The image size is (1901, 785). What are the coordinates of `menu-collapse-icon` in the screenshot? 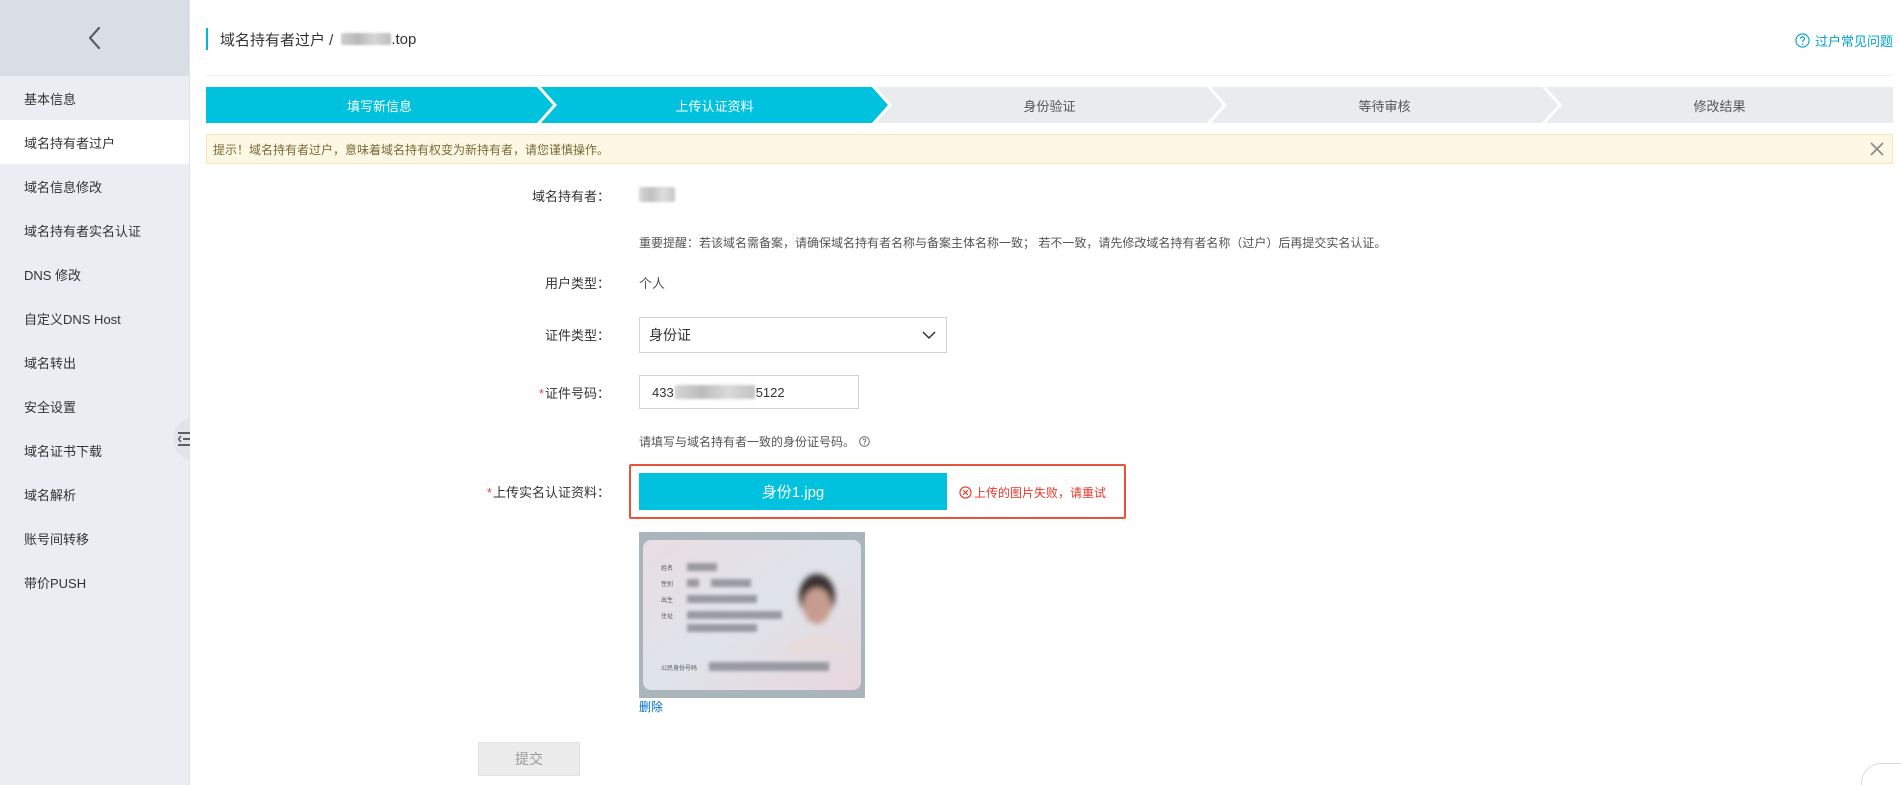 It's located at (184, 439).